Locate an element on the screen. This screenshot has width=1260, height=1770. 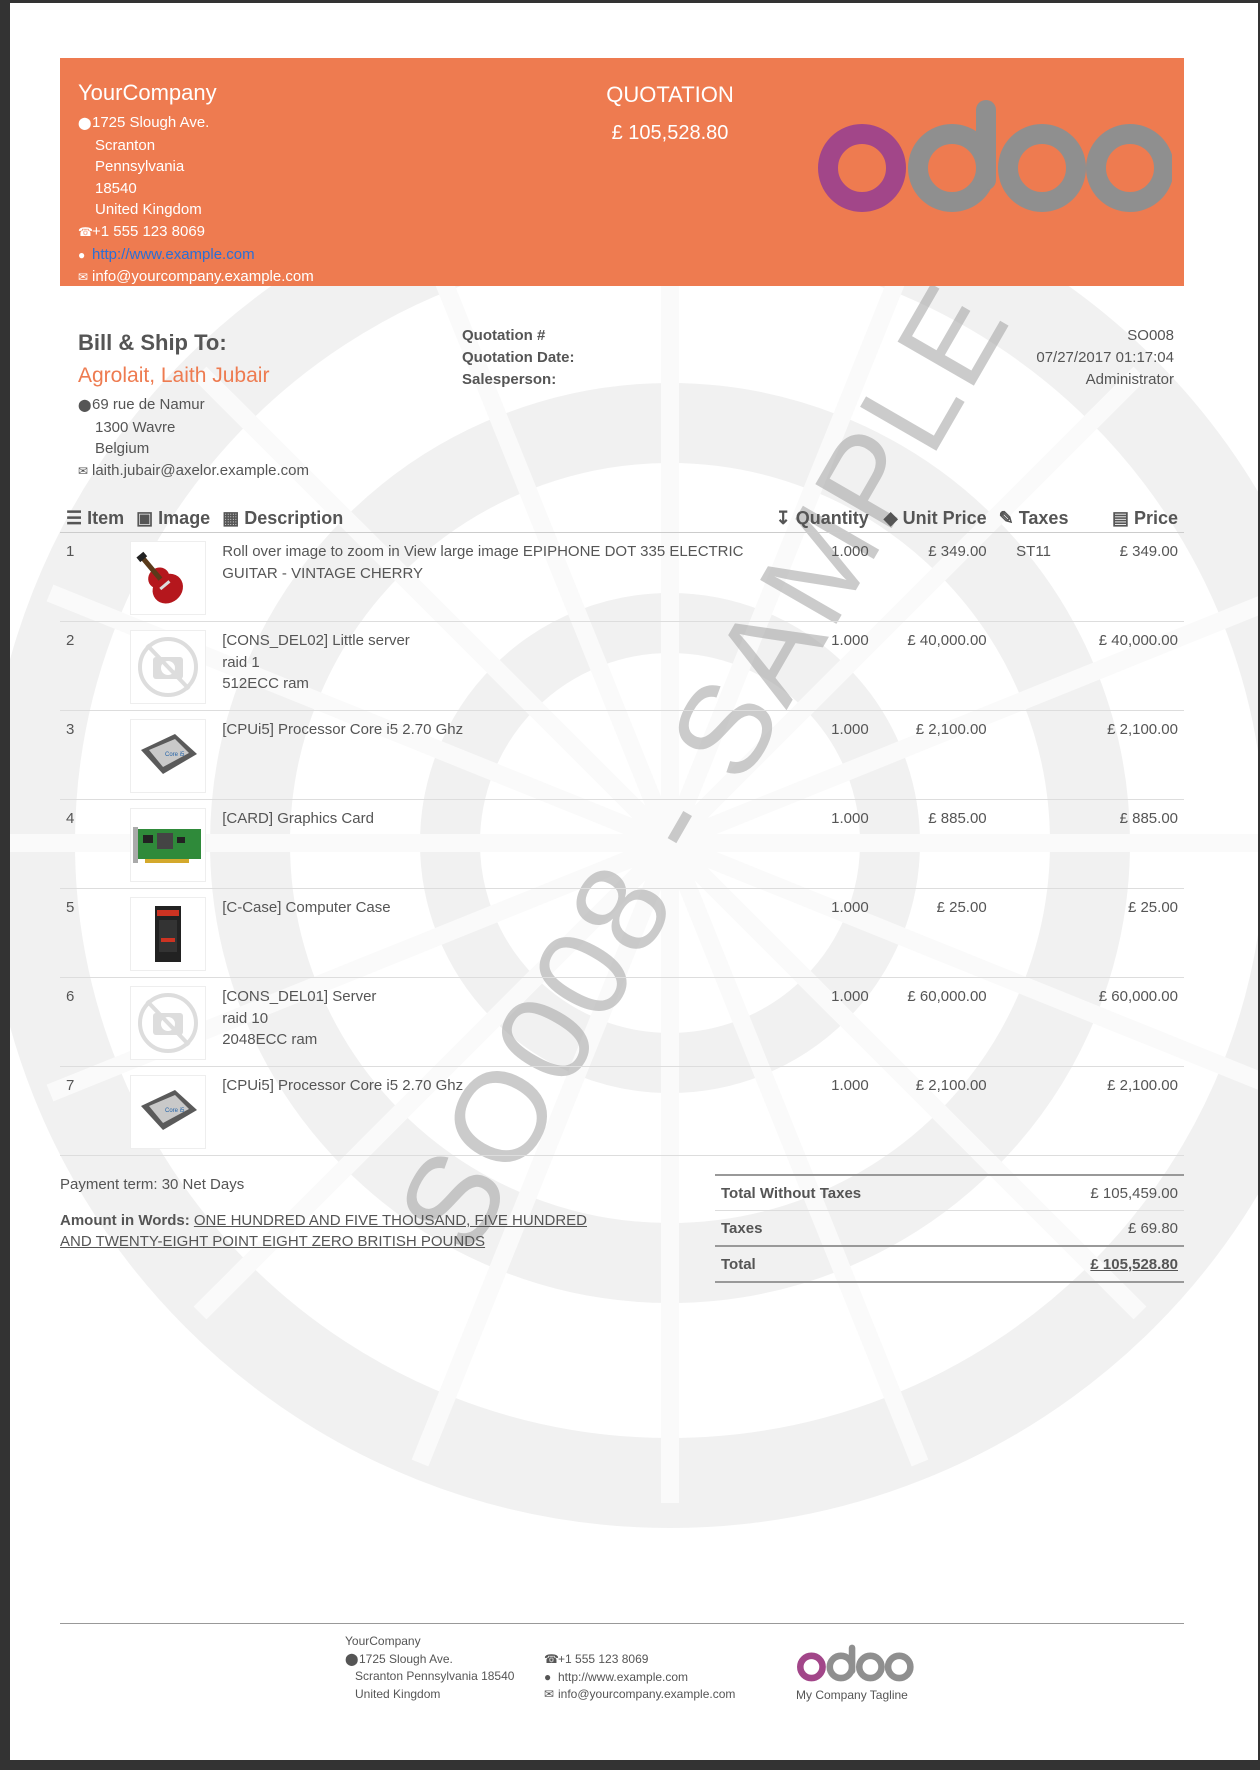
company-zip: 18540 is located at coordinates (116, 188).